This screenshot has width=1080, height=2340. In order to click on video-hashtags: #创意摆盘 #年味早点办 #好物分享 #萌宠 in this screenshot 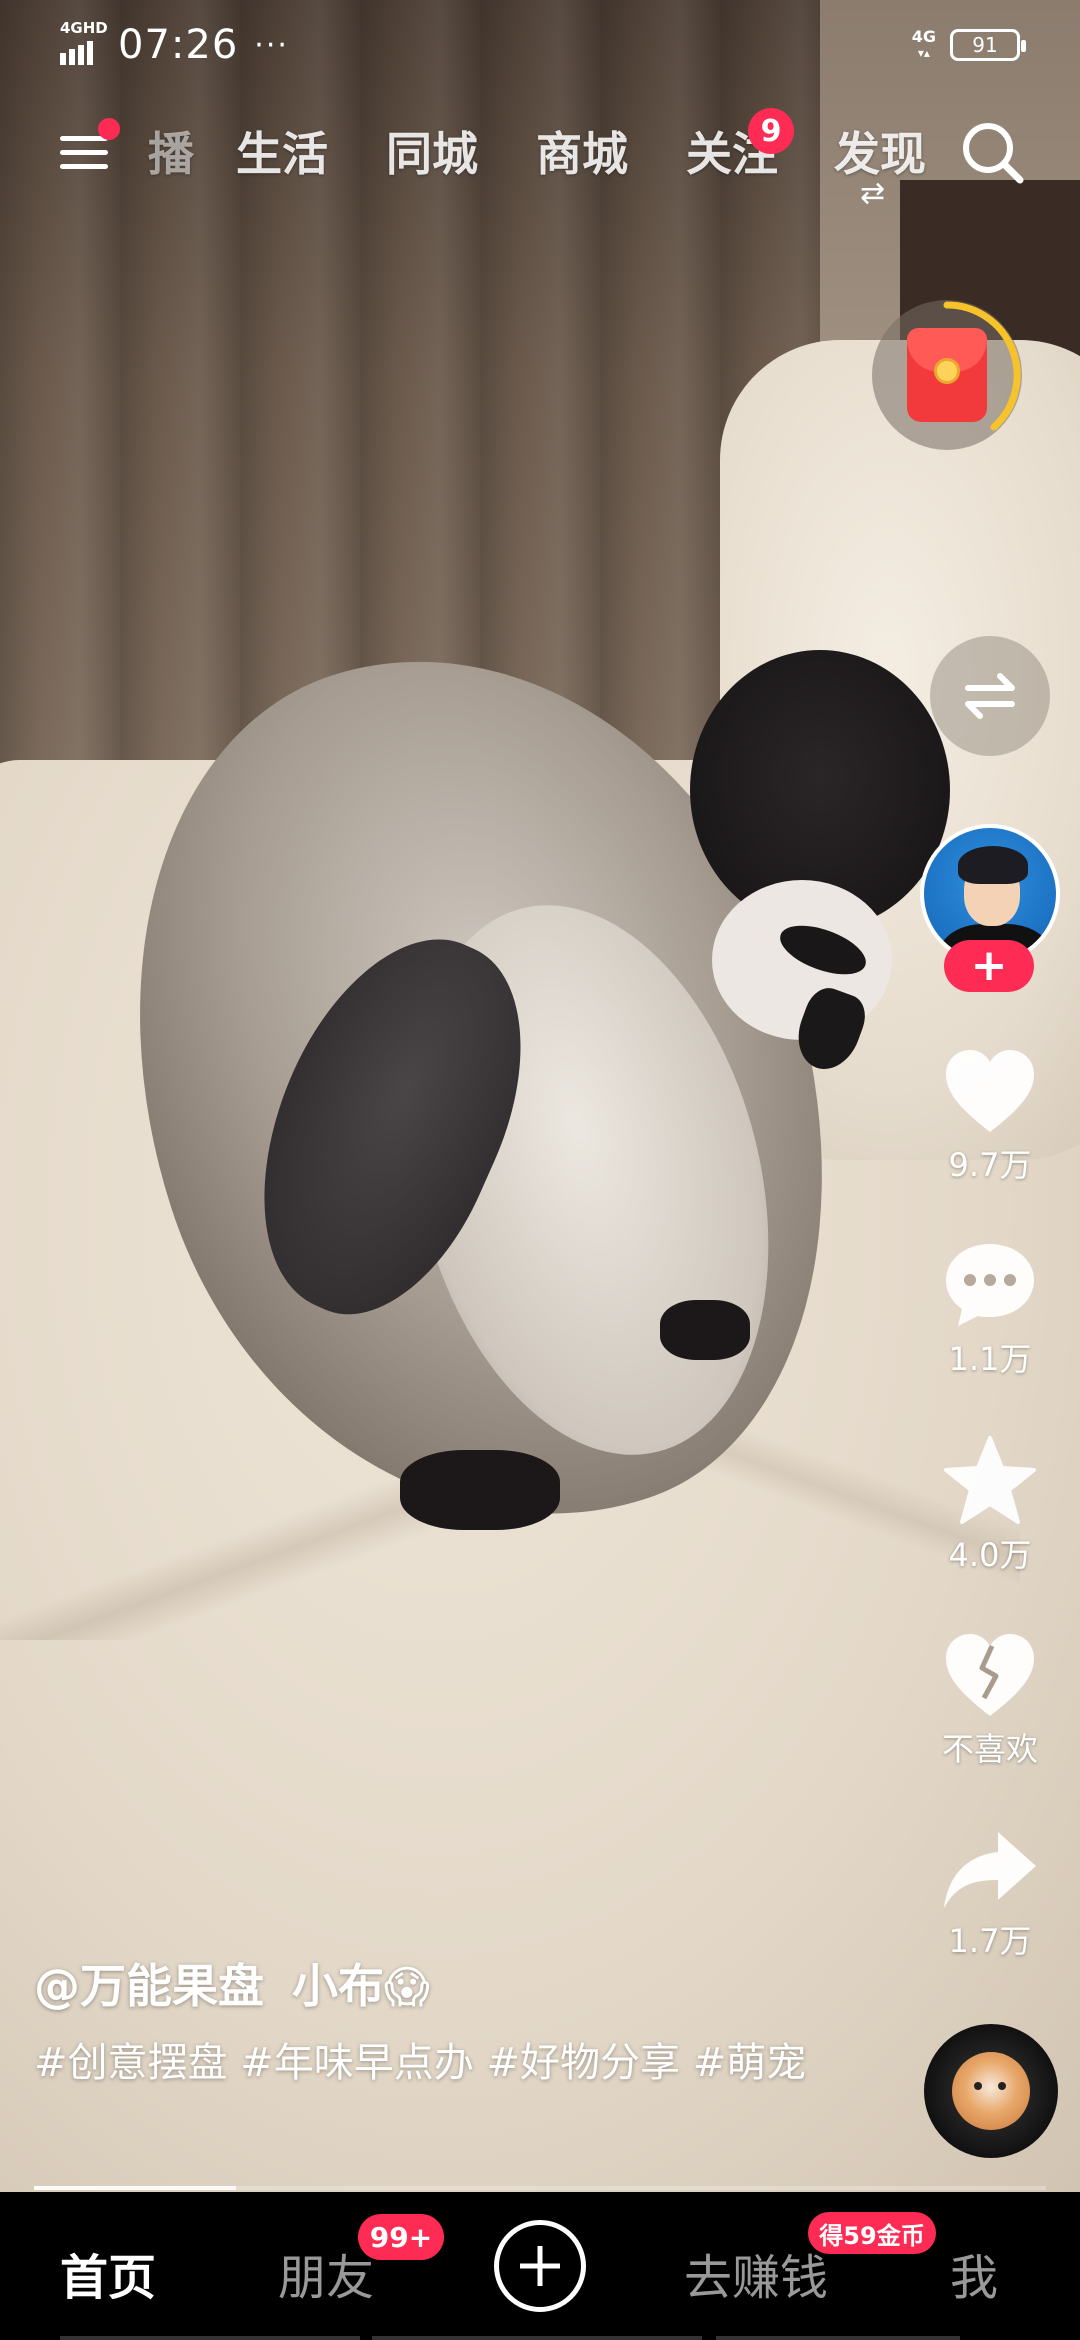, I will do `click(444, 2063)`.